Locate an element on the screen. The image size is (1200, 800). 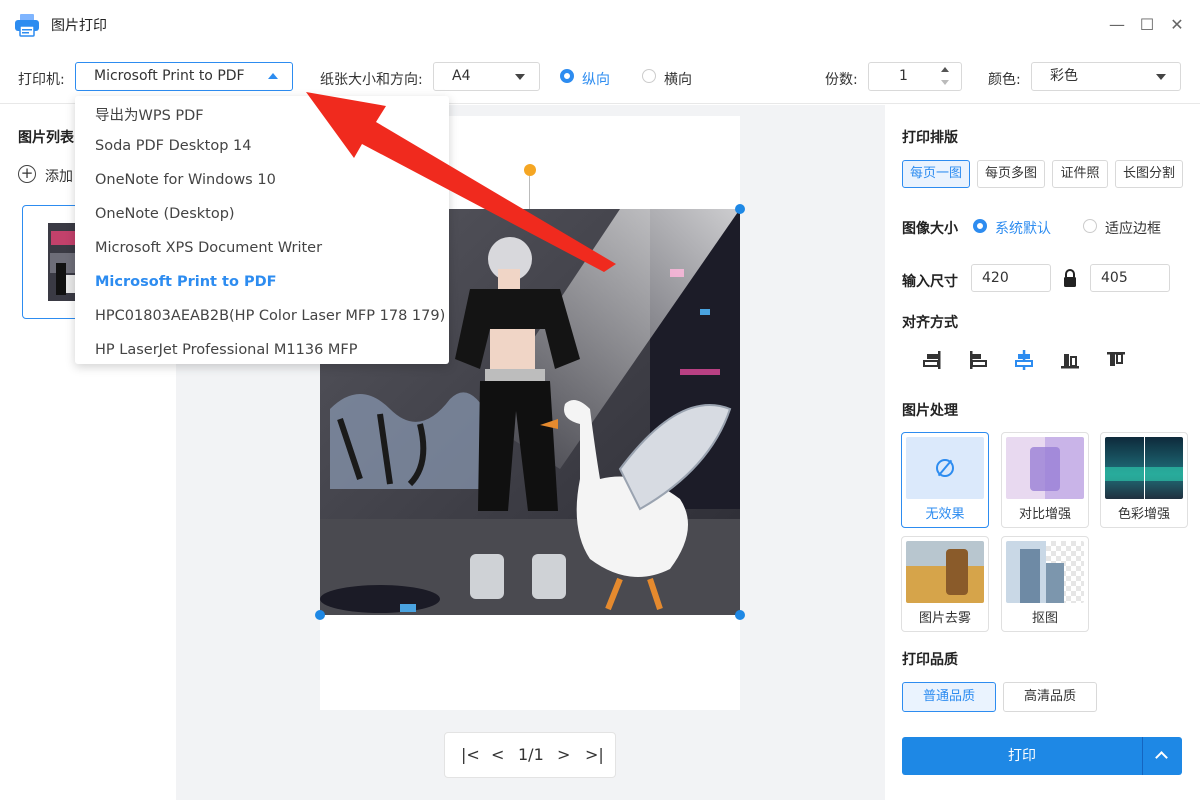
effect-cutout: 抠图 is located at coordinates (1045, 584).